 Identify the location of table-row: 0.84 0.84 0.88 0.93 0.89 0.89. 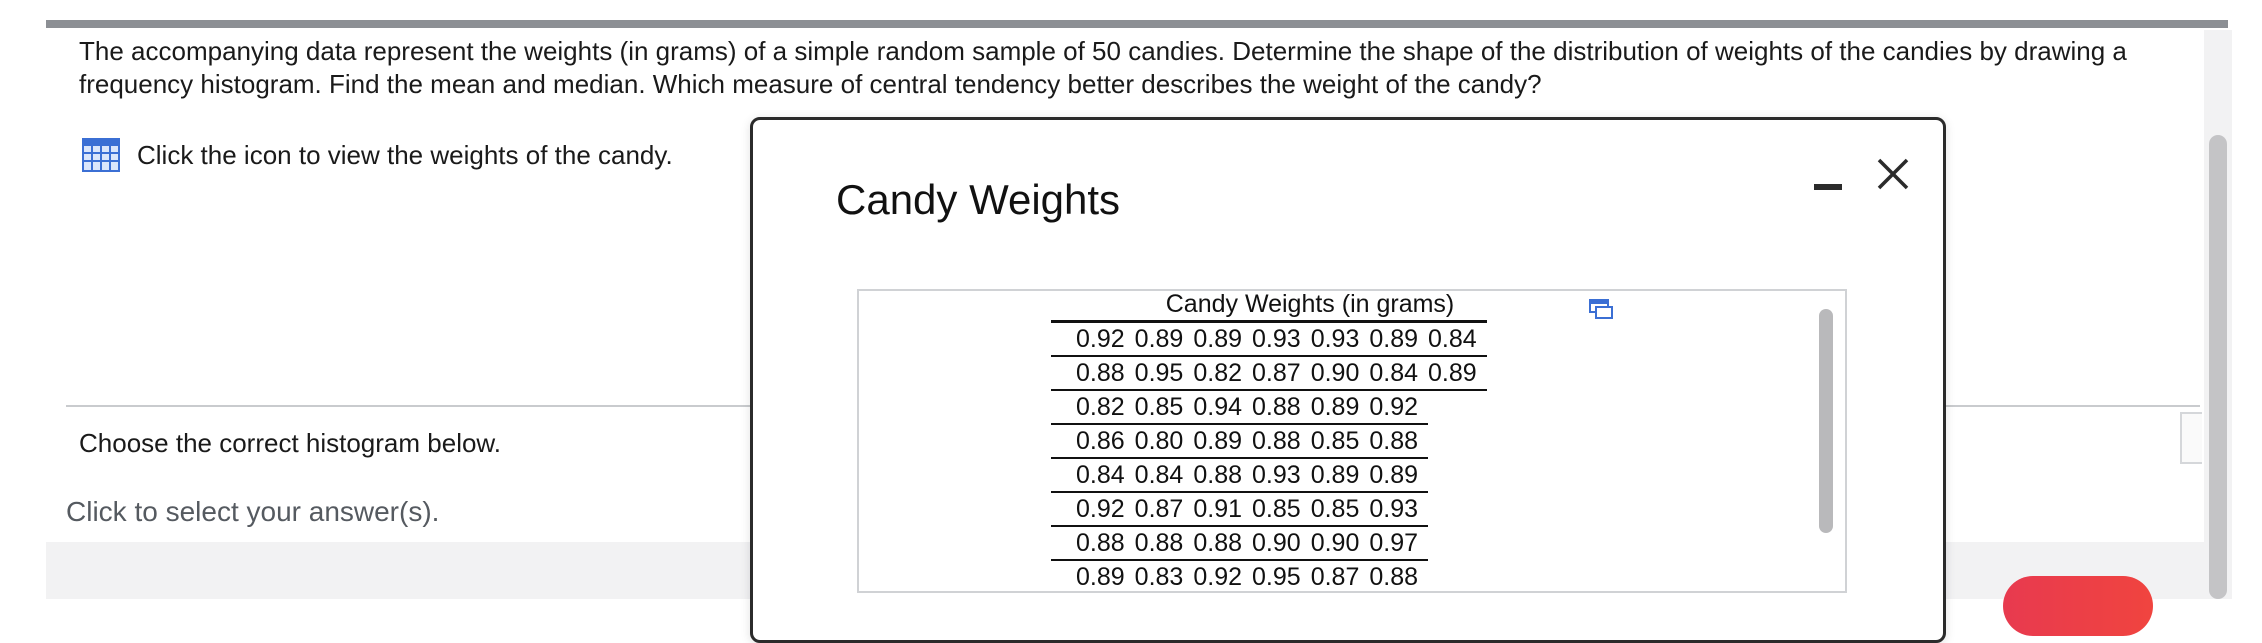
(1269, 475).